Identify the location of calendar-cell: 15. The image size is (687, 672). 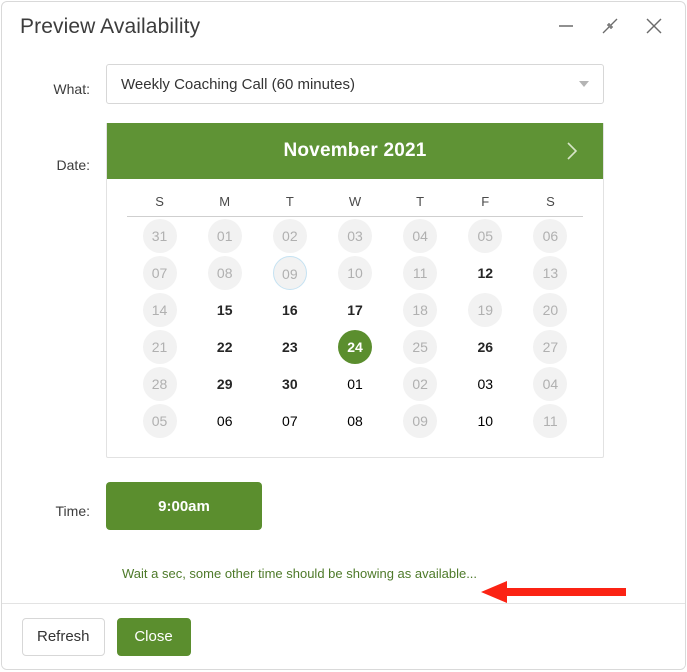
(224, 309).